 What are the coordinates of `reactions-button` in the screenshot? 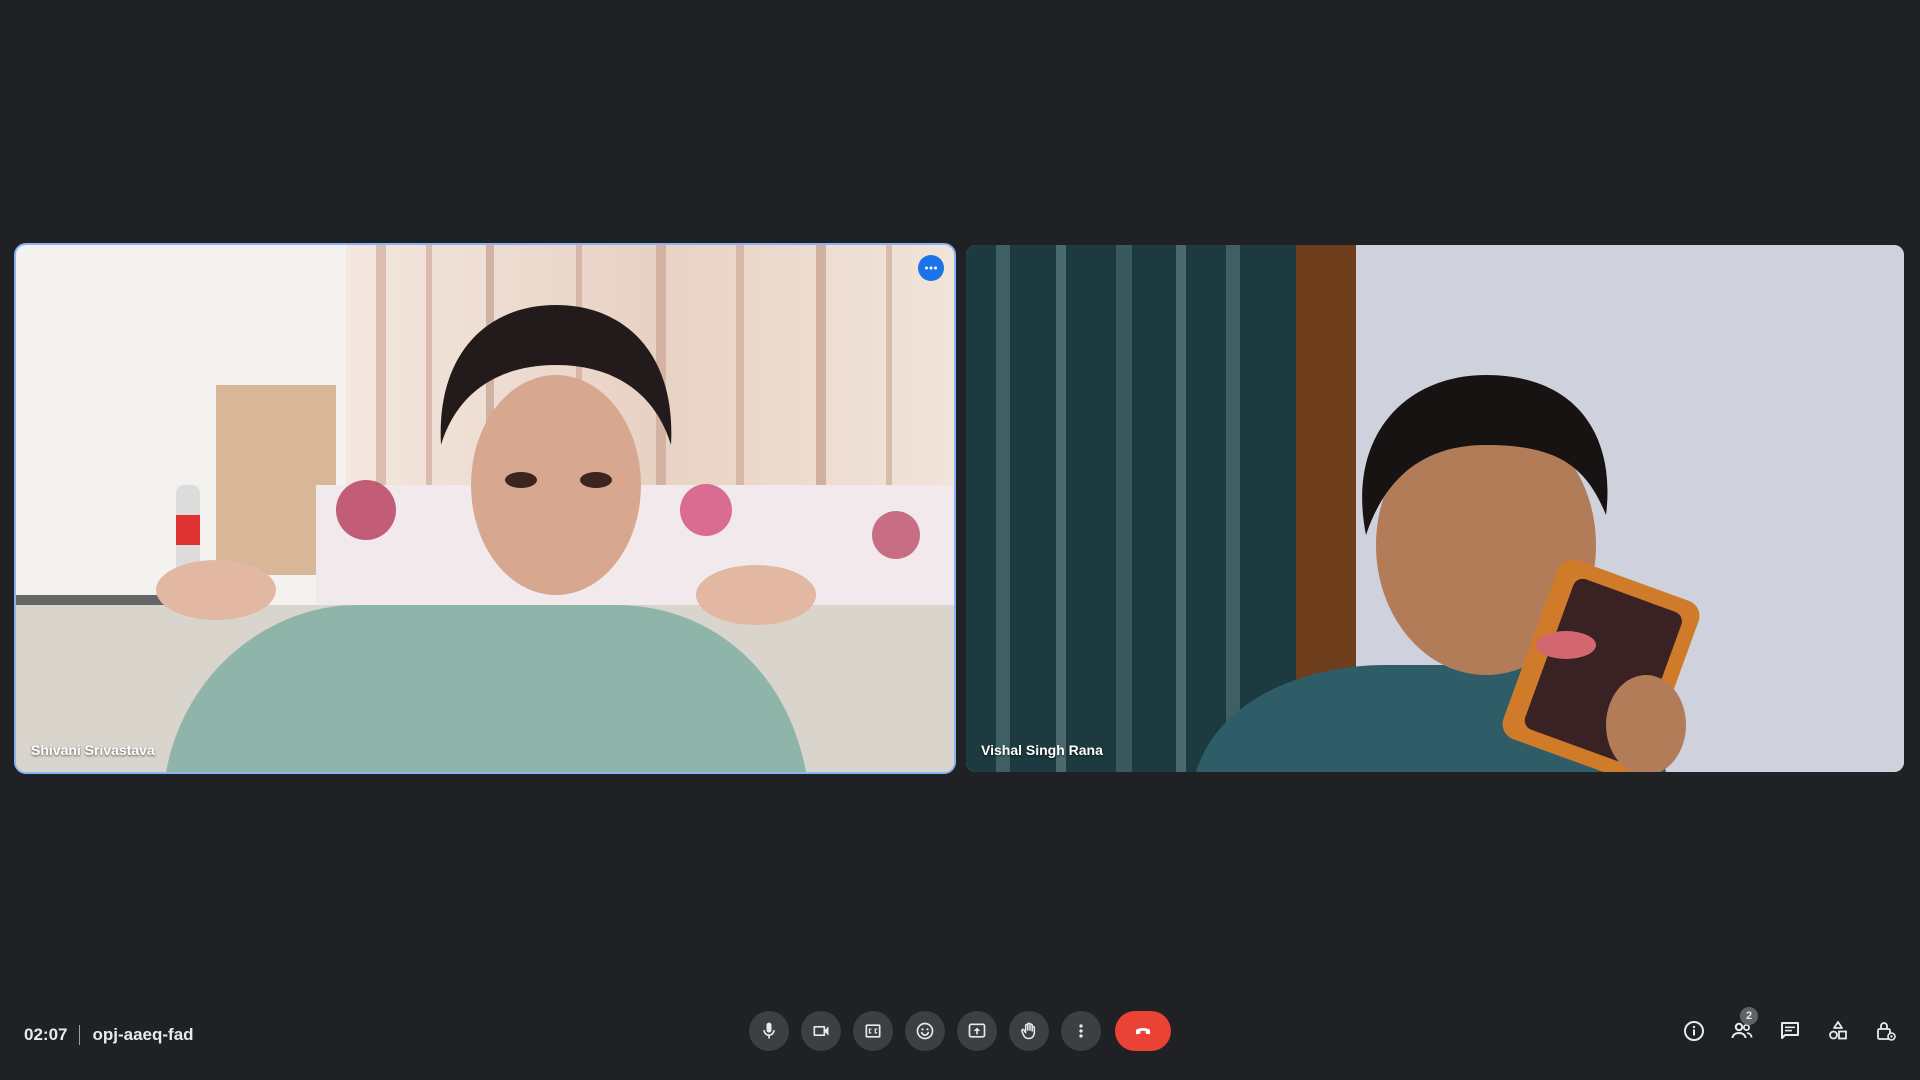 It's located at (925, 1031).